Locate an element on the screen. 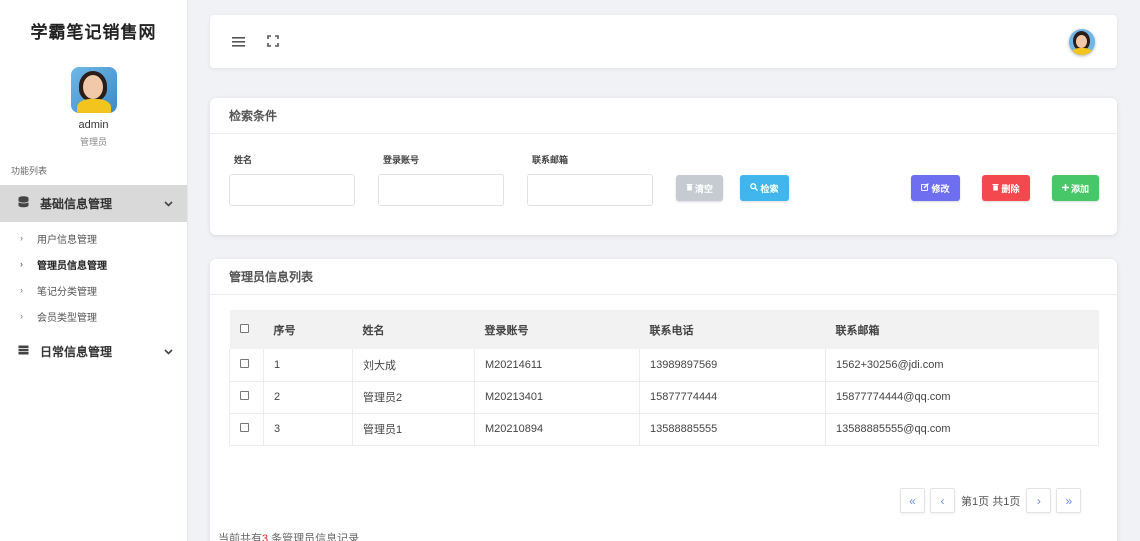  menu-group-basic-info: 基础信息管理 is located at coordinates (93, 203).